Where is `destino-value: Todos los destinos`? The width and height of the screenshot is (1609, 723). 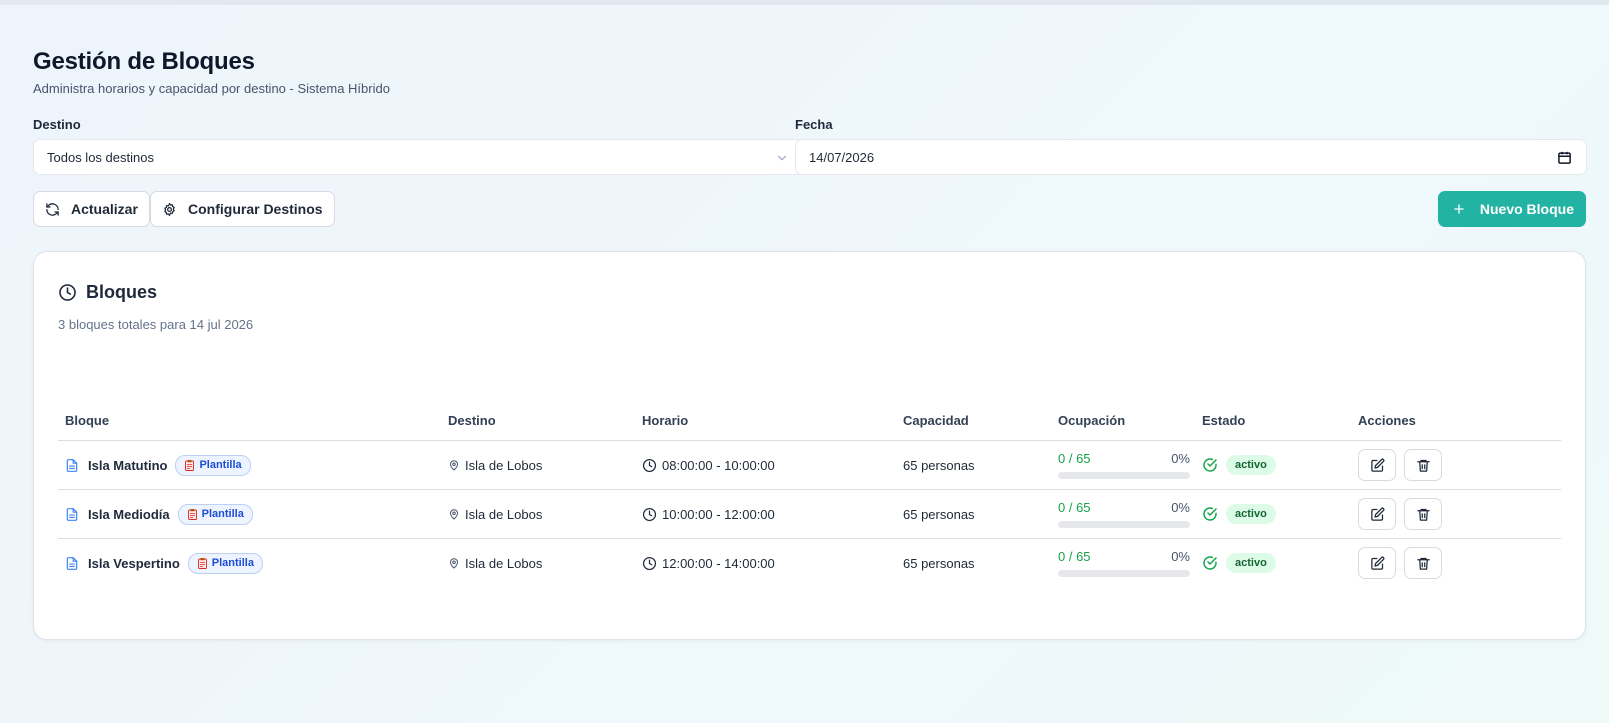 destino-value: Todos los destinos is located at coordinates (100, 157).